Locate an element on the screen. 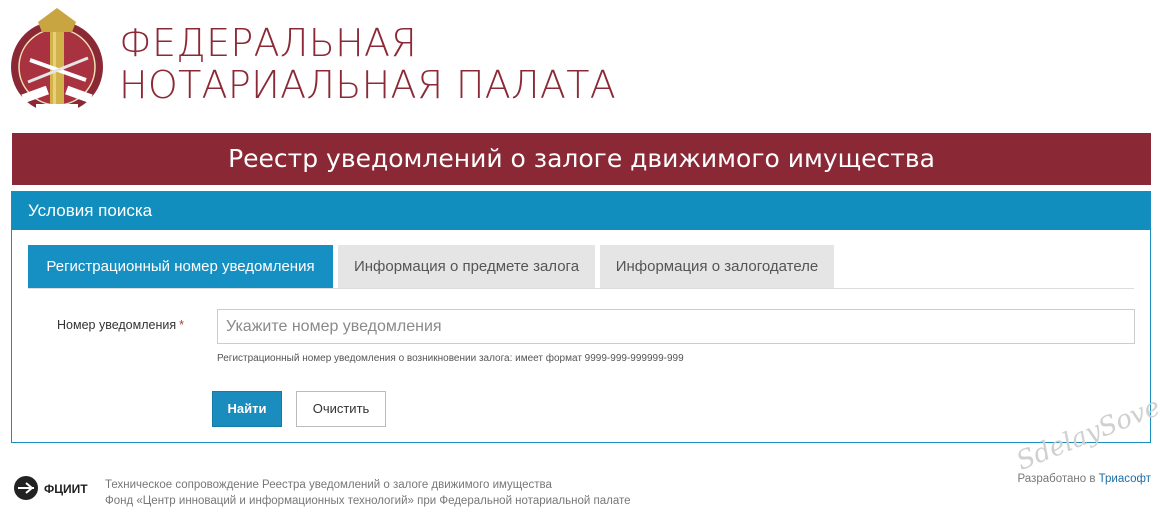  title-line-1: ФЕДЕРАЛЬНАЯ is located at coordinates (268, 43).